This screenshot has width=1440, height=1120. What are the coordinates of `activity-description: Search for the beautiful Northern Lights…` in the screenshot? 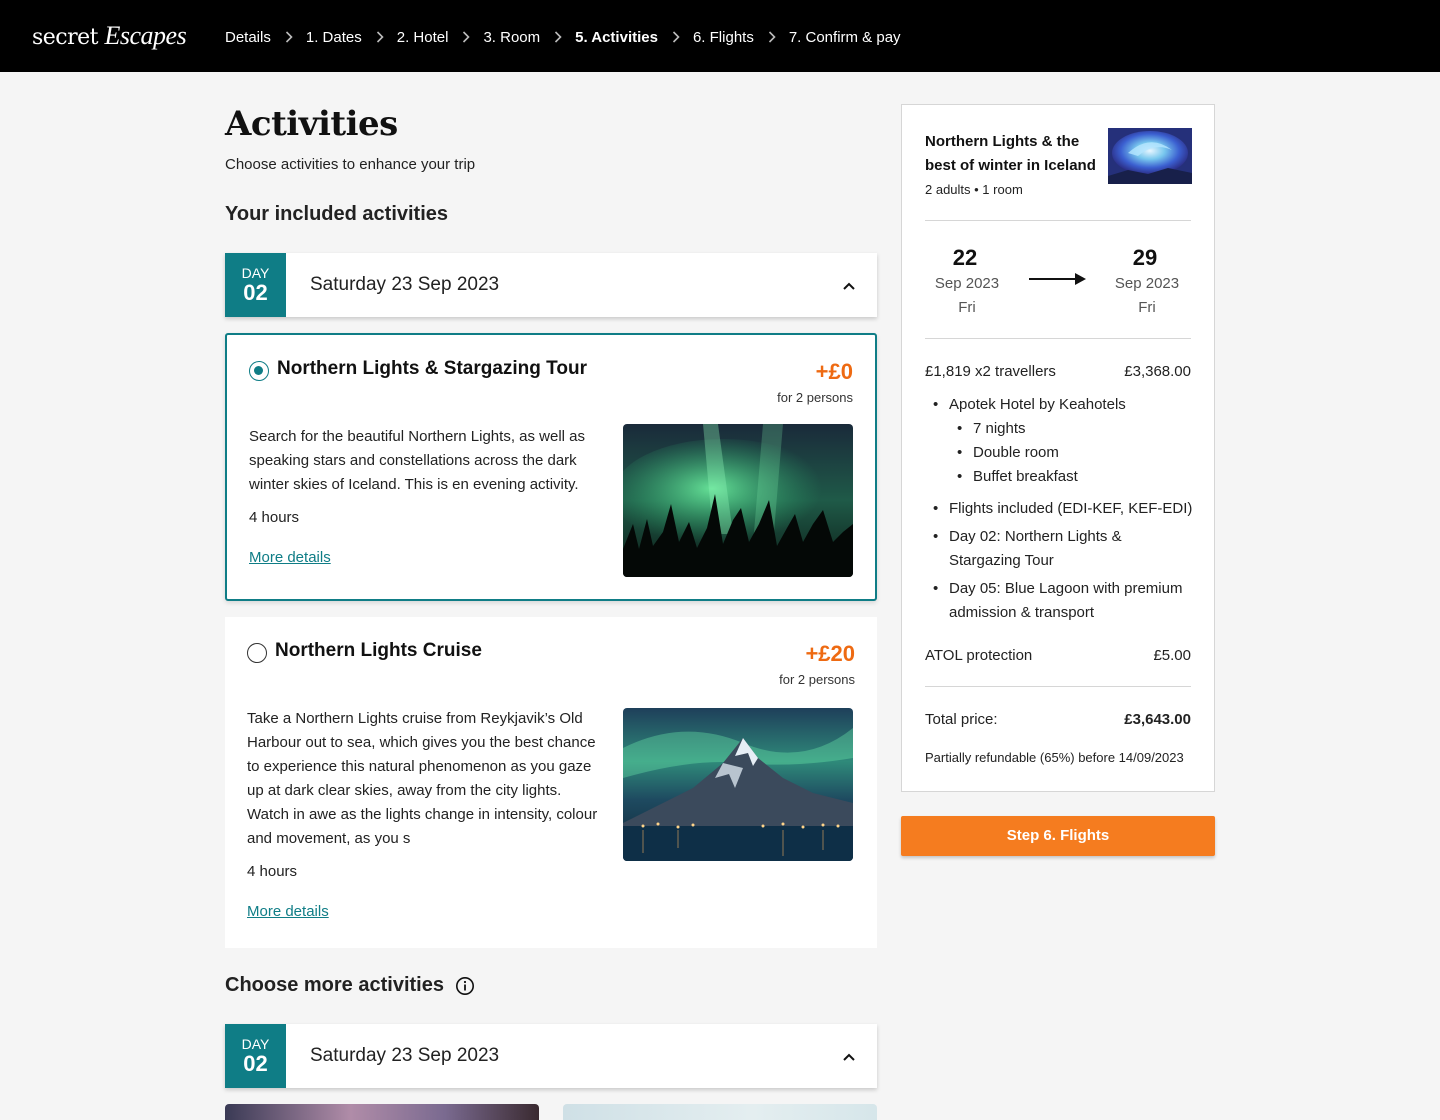 It's located at (417, 460).